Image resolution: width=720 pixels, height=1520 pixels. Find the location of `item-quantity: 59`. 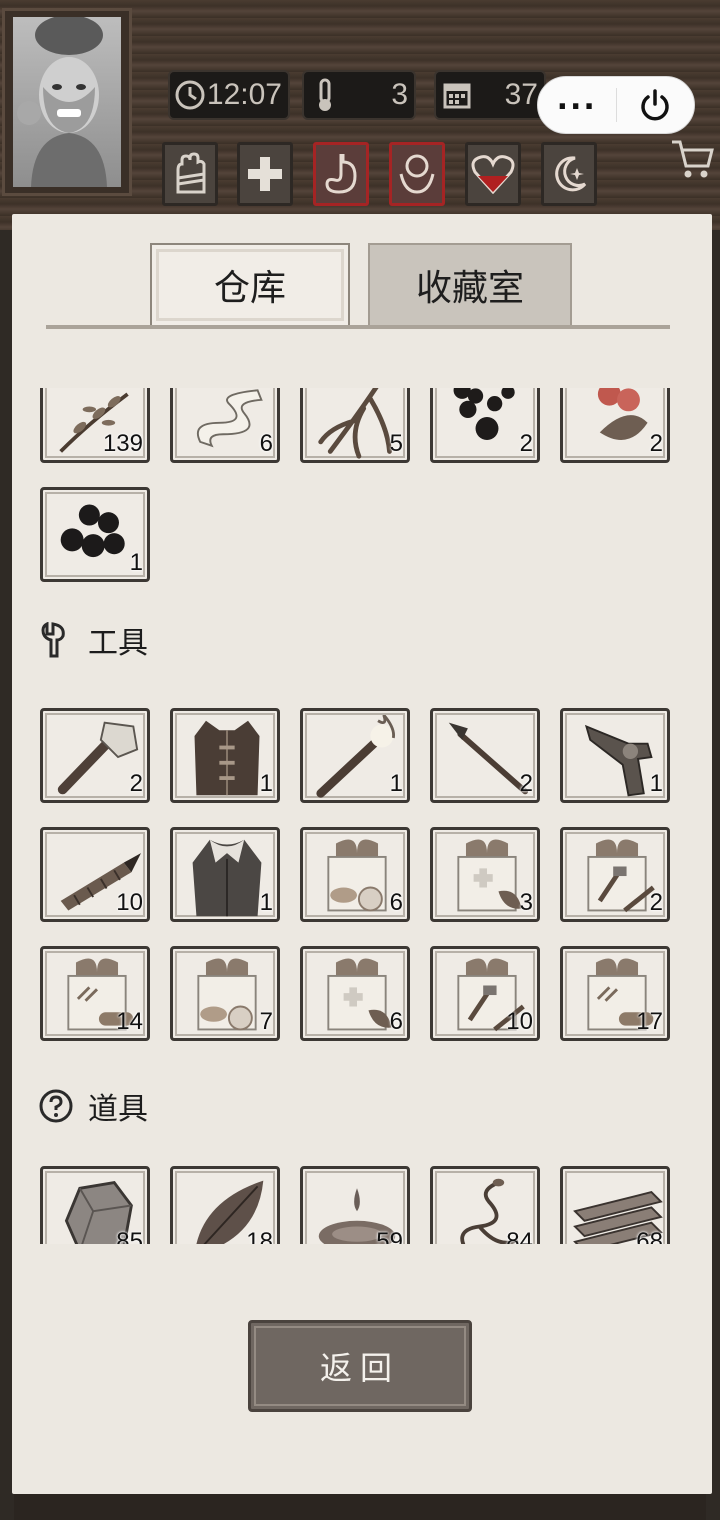

item-quantity: 59 is located at coordinates (389, 1236).